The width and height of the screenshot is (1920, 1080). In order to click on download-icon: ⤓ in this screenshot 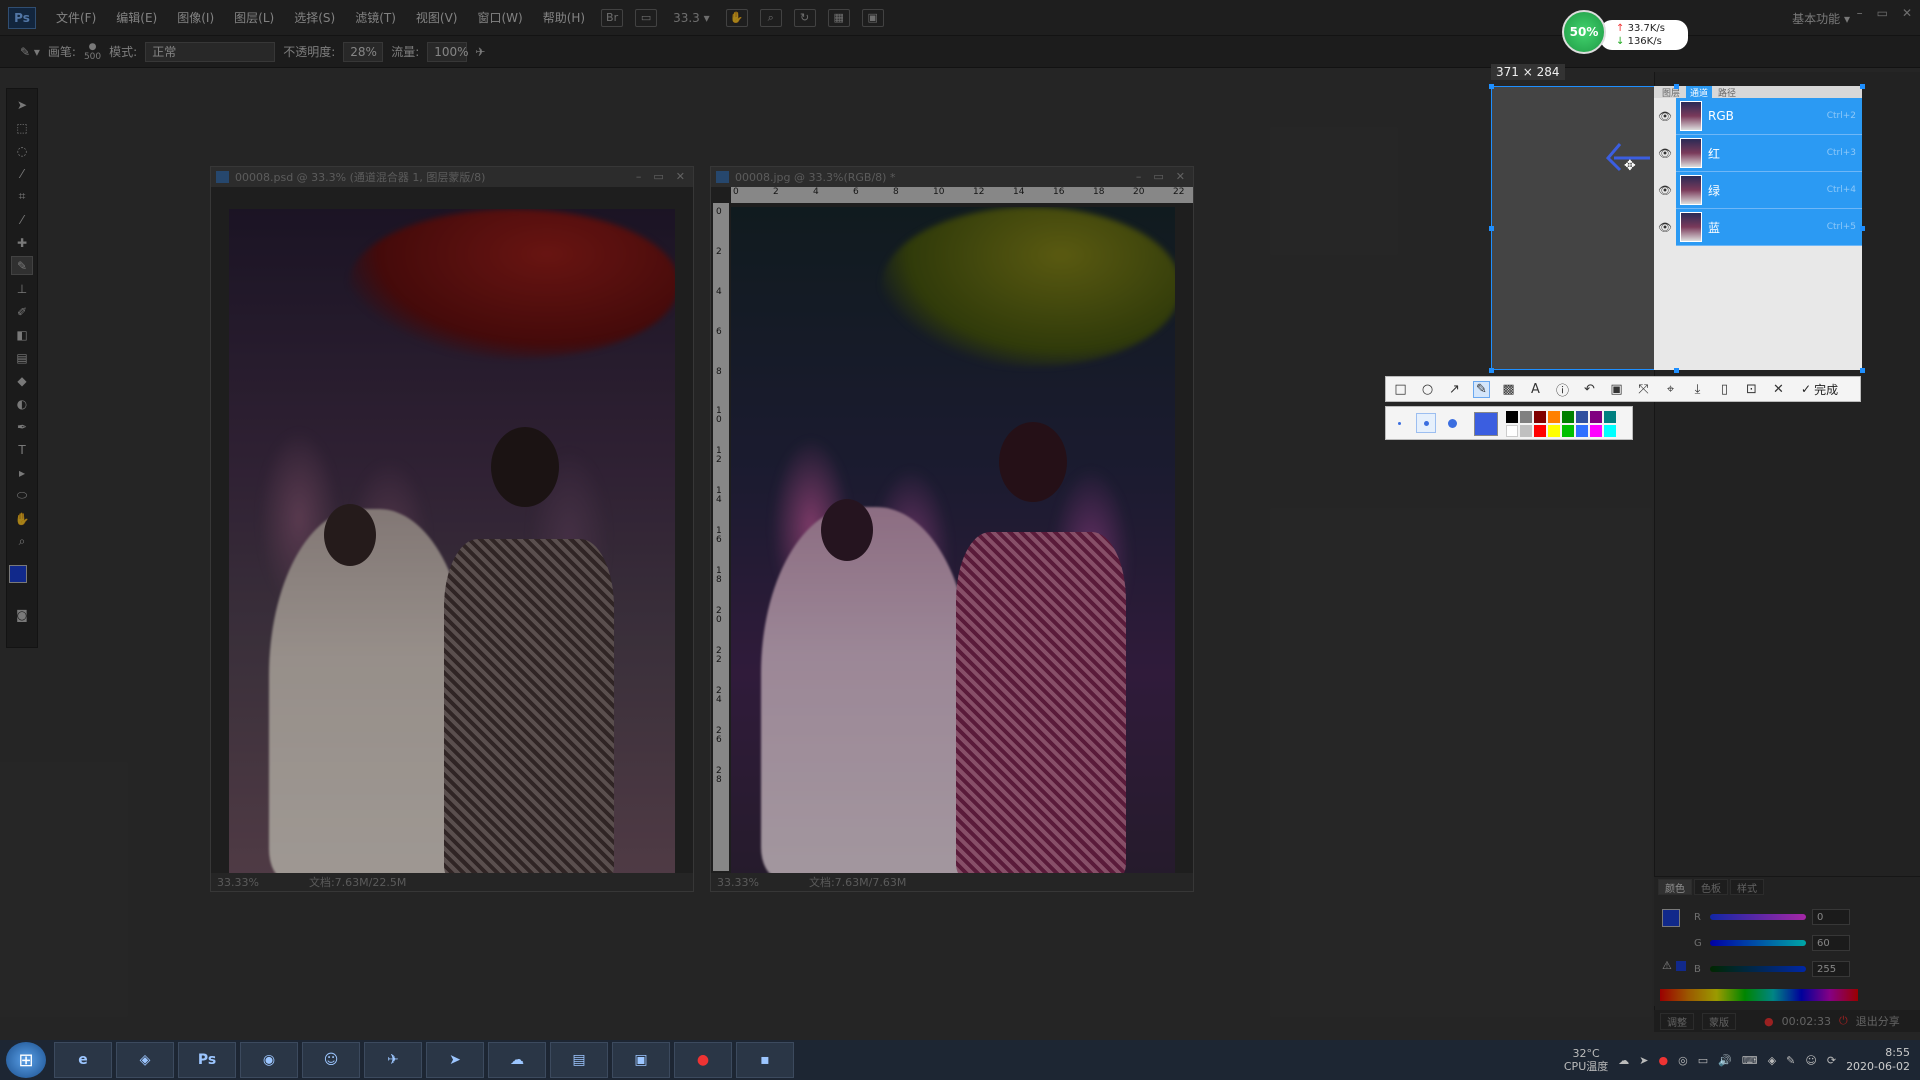, I will do `click(1697, 389)`.